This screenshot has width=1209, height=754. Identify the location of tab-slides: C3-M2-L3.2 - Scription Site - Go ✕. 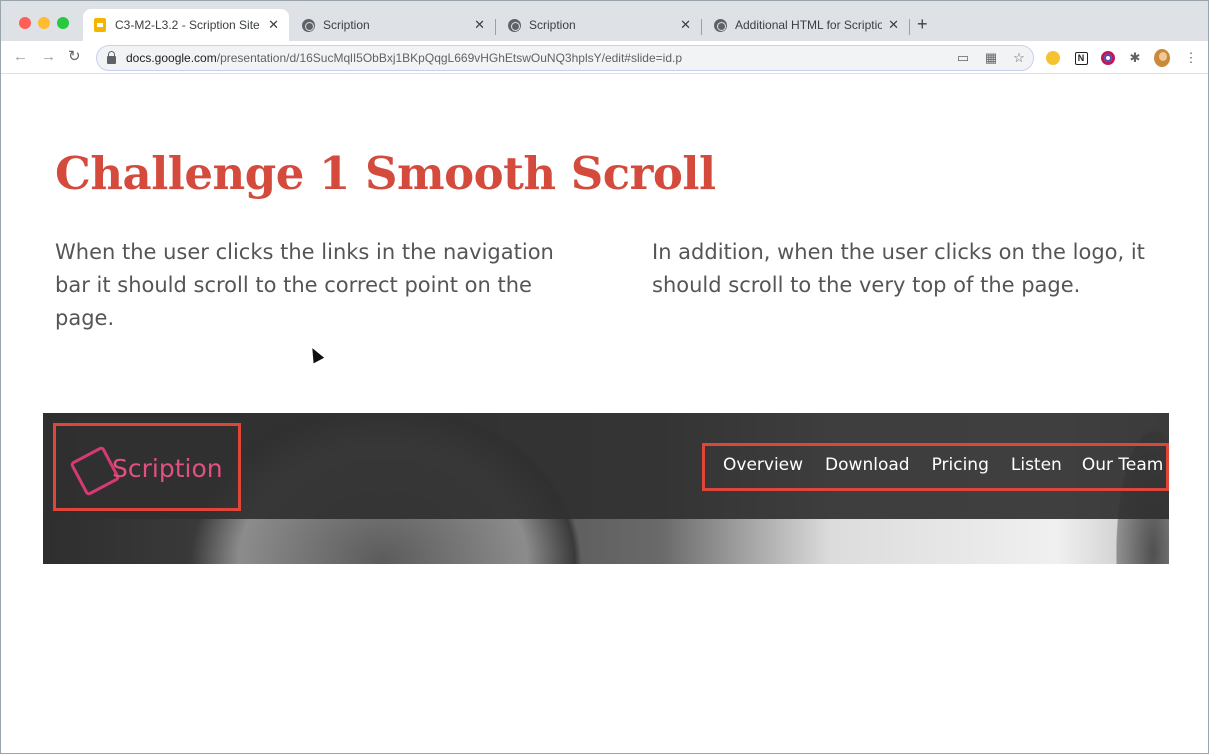
(186, 25).